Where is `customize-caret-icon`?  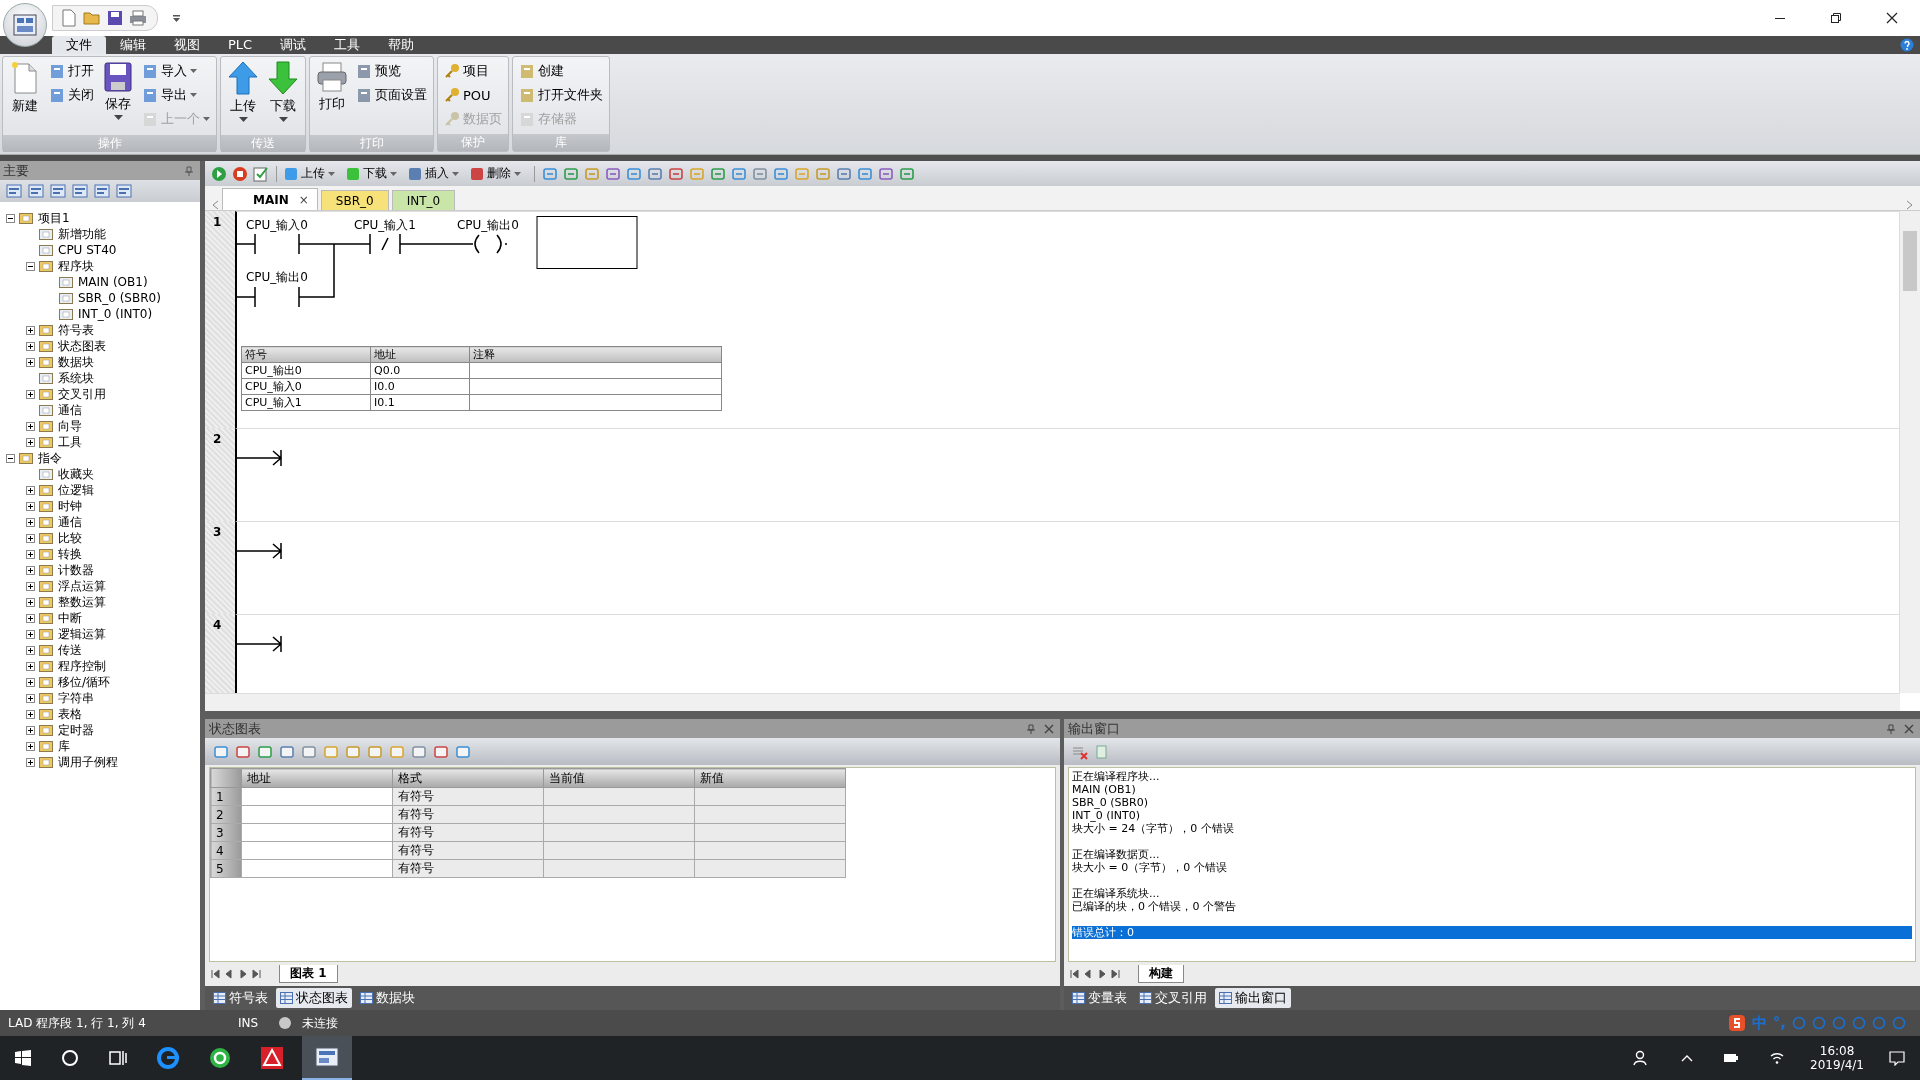
customize-caret-icon is located at coordinates (176, 18).